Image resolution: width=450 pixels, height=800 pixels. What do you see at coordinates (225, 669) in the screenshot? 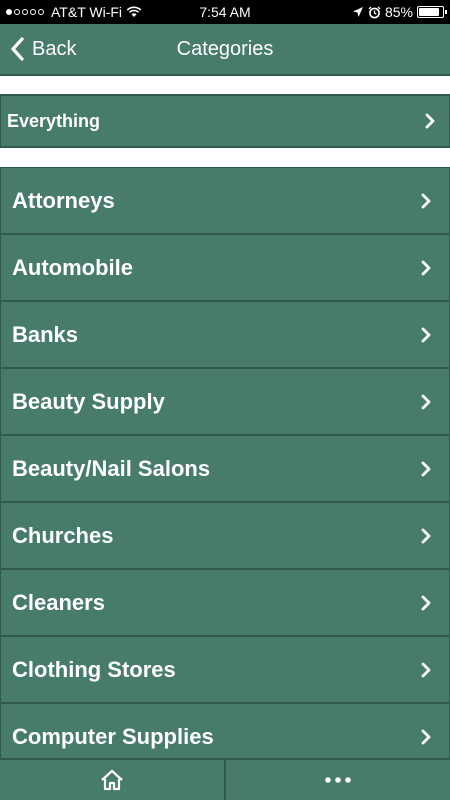
I see `category-row: Clothing Stores` at bounding box center [225, 669].